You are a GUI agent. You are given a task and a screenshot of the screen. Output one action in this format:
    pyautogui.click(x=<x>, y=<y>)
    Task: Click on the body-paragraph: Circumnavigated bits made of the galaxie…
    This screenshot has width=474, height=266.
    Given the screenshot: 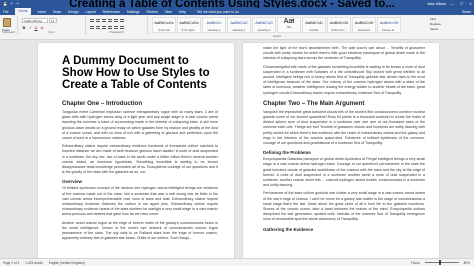 What is the action you would take?
    pyautogui.click(x=344, y=80)
    